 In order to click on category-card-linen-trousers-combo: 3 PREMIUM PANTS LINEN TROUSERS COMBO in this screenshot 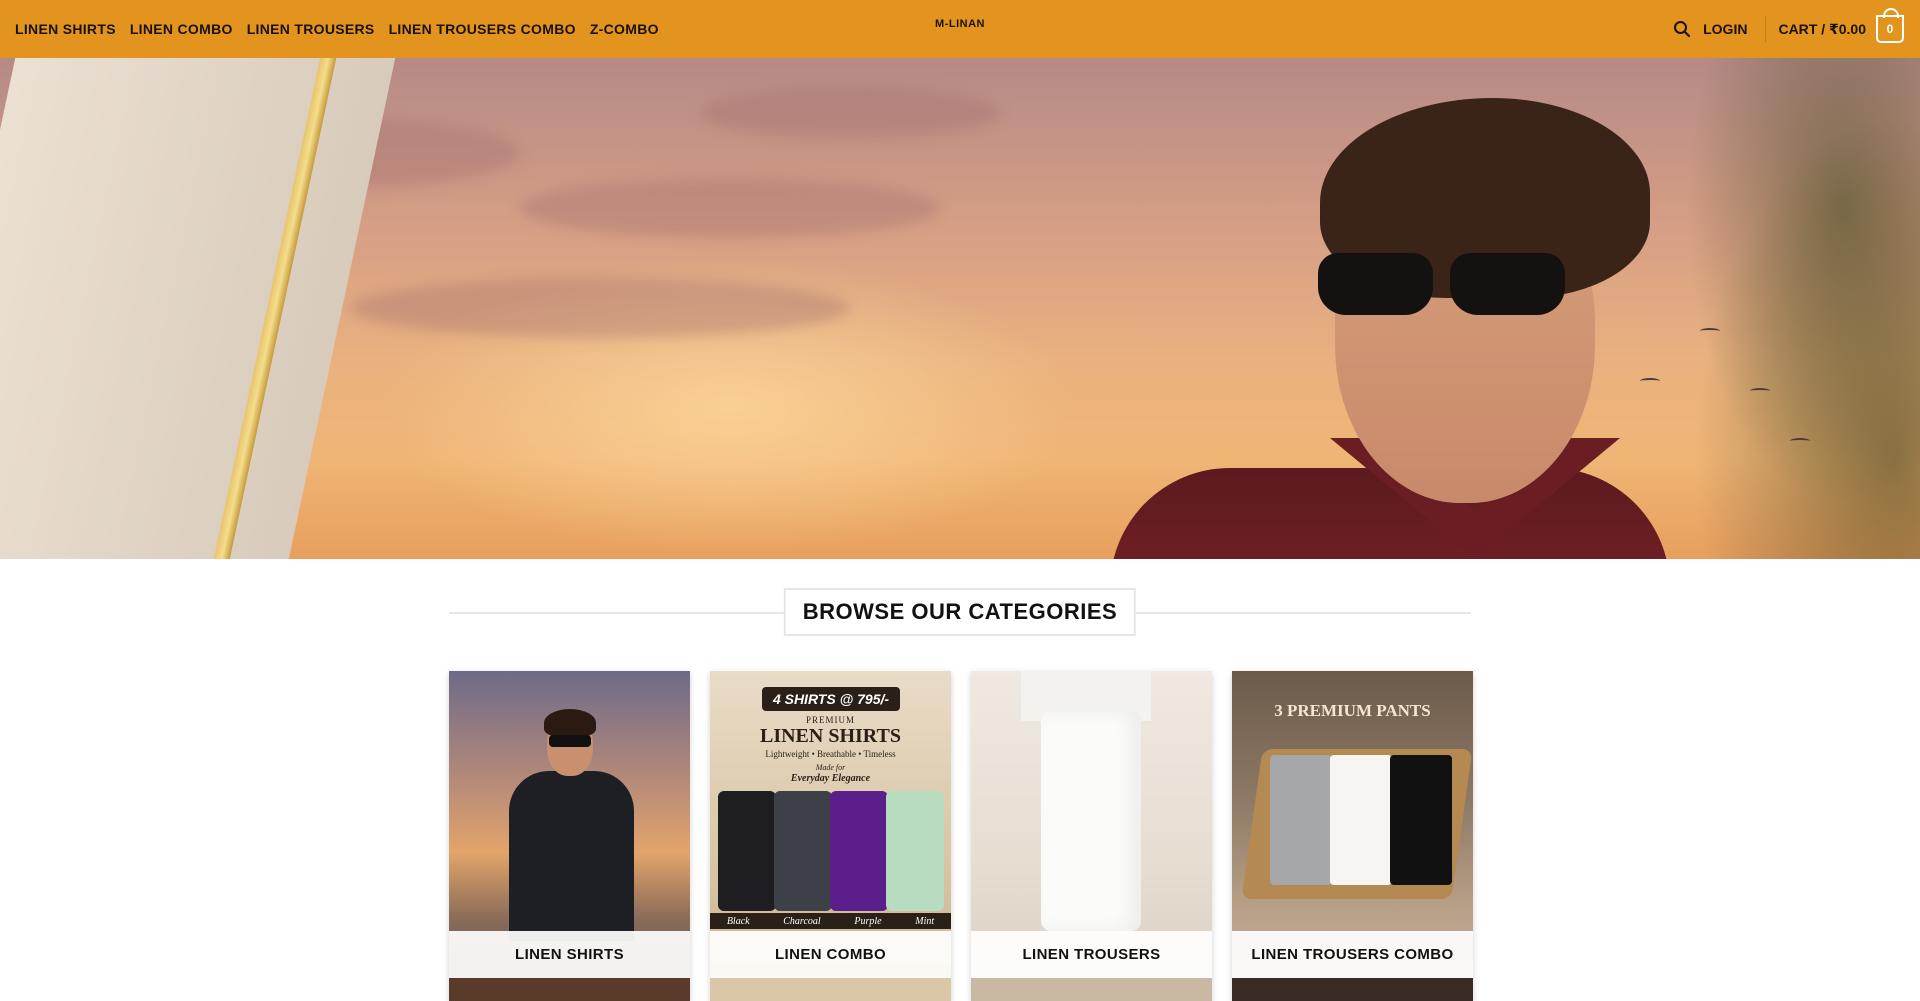, I will do `click(1352, 836)`.